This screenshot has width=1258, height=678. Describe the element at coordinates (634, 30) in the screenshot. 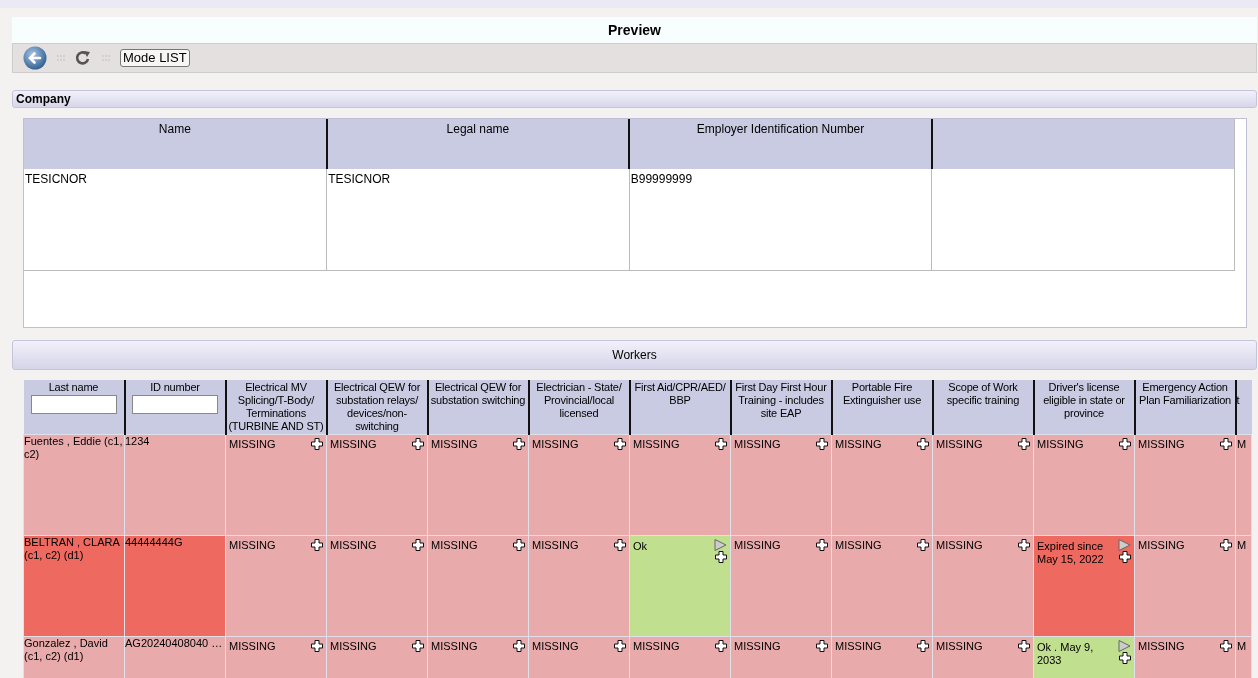

I see `window-title: Preview` at that location.